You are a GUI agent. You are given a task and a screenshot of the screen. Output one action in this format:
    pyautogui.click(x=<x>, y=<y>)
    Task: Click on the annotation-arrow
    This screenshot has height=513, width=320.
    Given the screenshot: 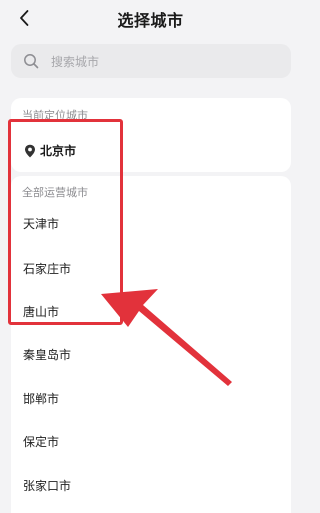 What is the action you would take?
    pyautogui.click(x=166, y=337)
    